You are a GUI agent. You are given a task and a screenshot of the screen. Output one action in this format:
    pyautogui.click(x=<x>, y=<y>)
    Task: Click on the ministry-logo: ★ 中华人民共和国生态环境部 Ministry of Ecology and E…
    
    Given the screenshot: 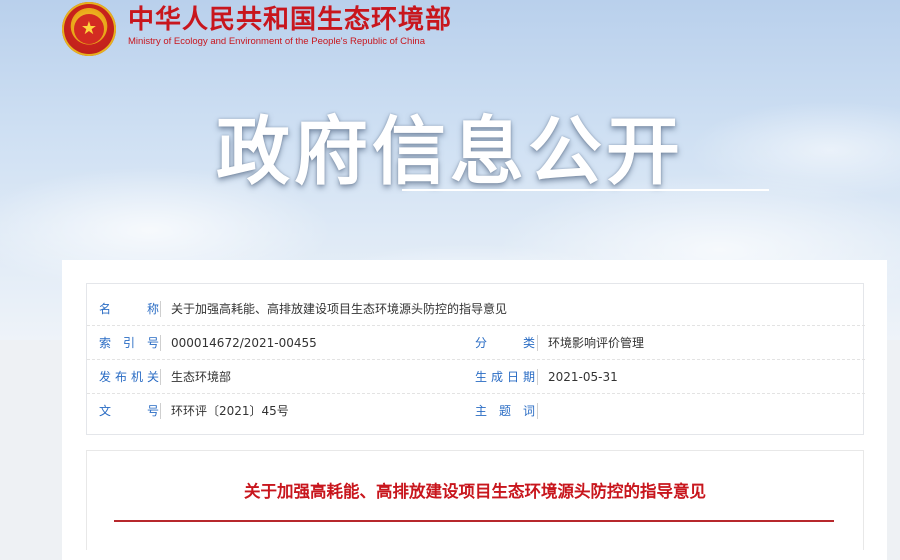 What is the action you would take?
    pyautogui.click(x=257, y=29)
    